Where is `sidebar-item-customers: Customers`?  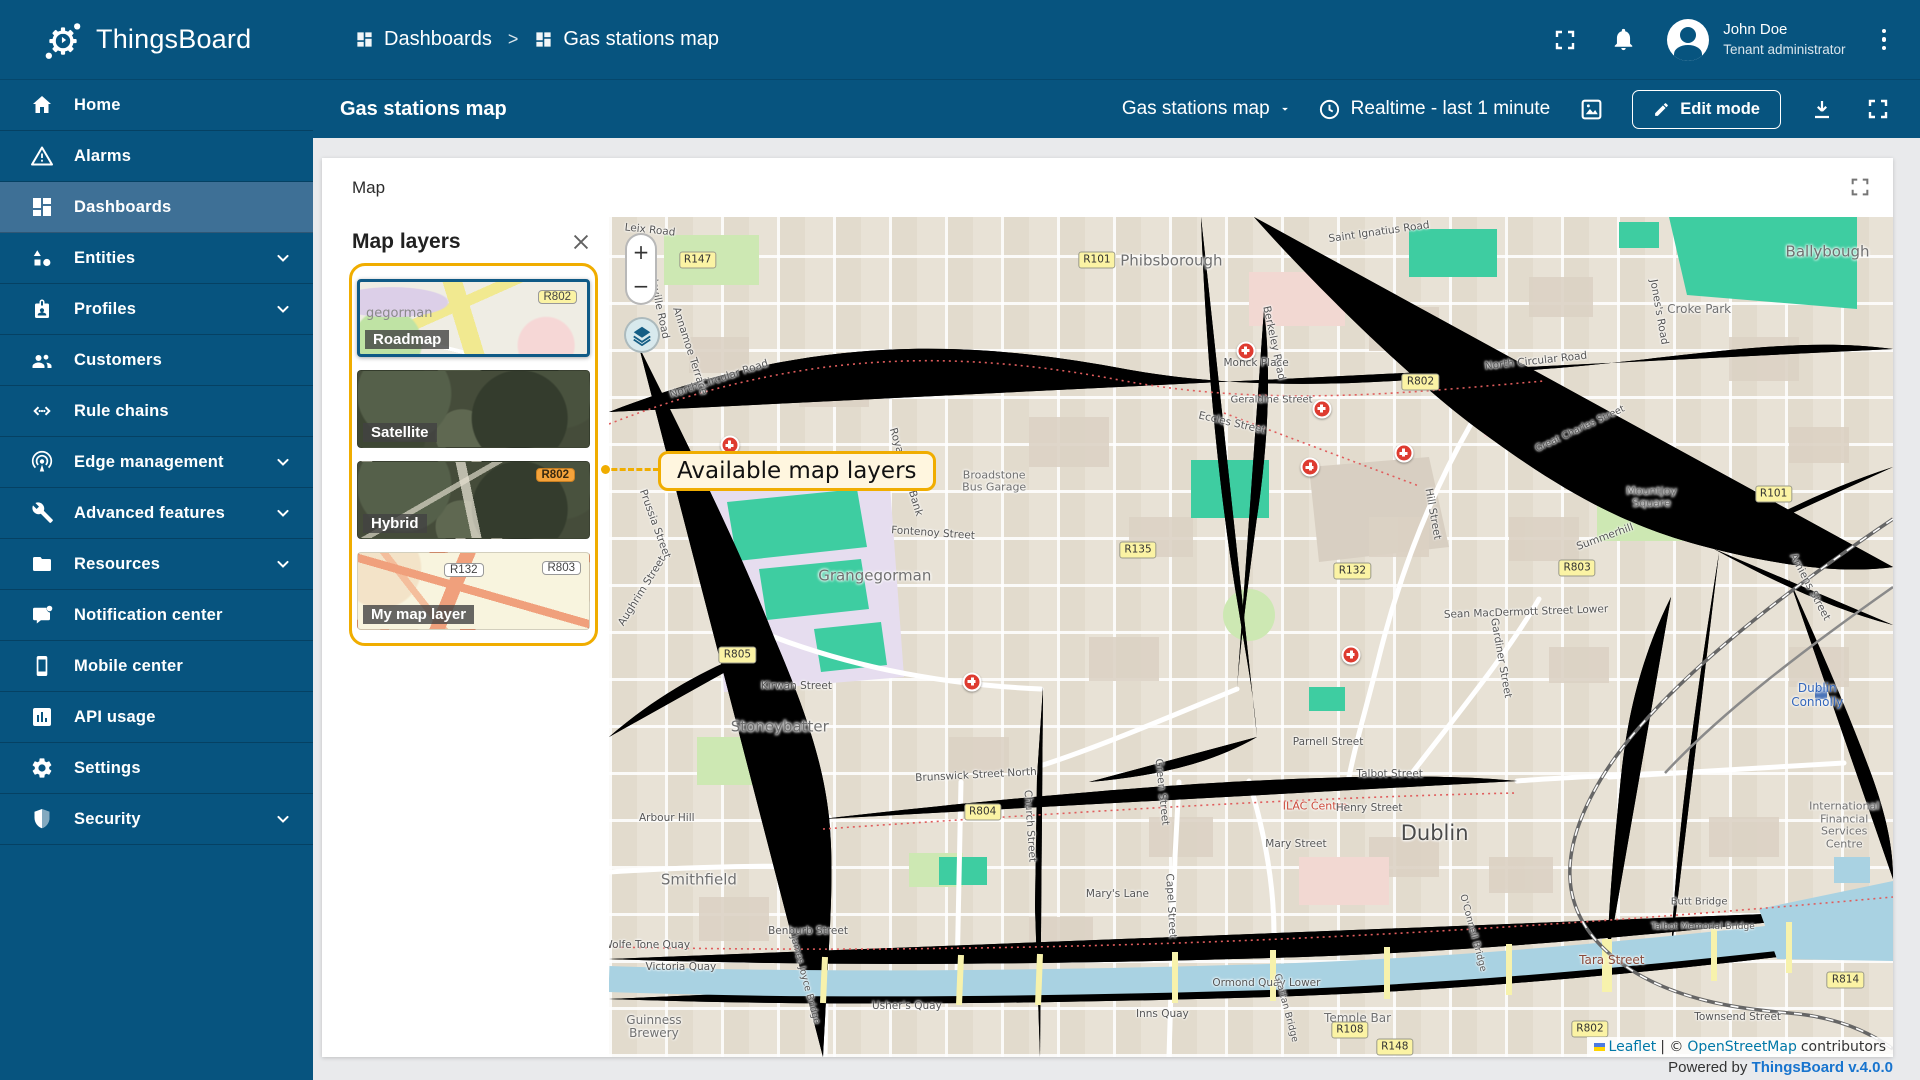 sidebar-item-customers: Customers is located at coordinates (156, 360).